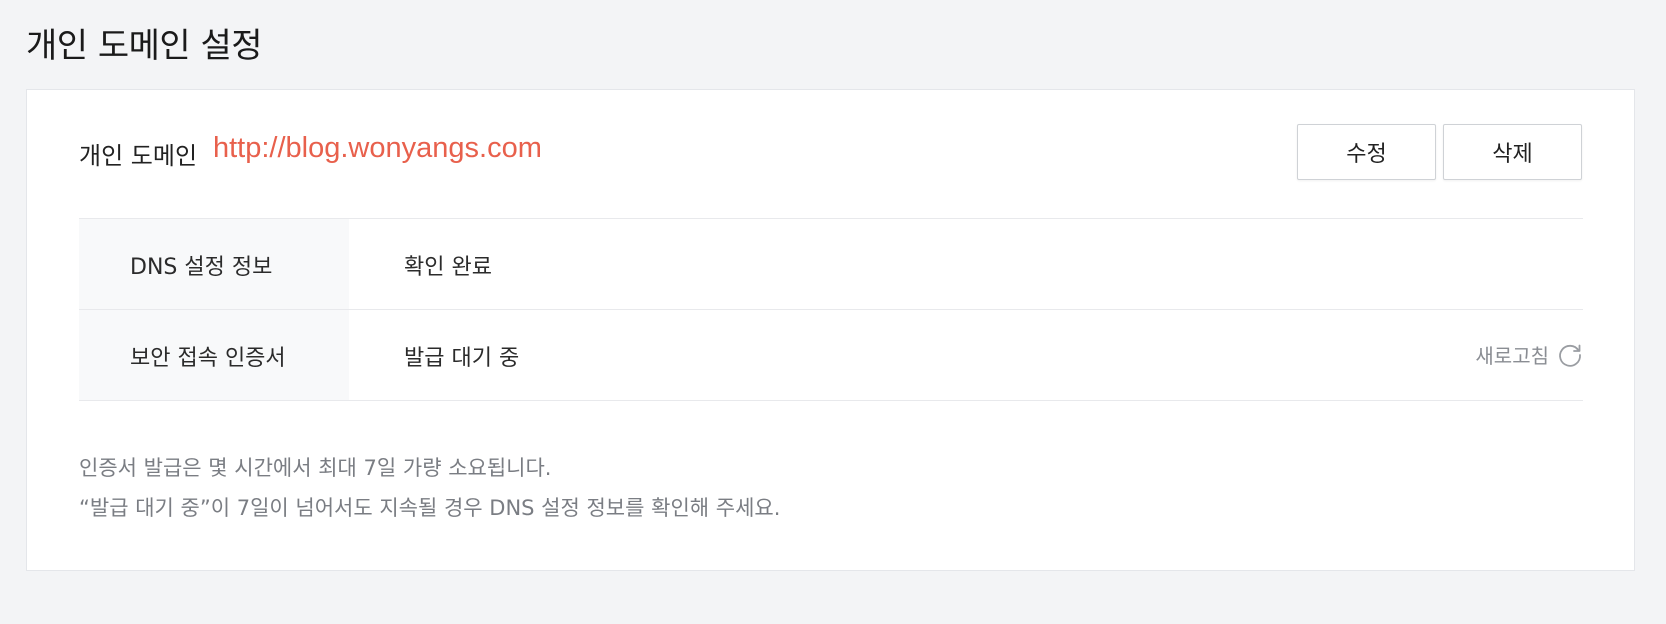 This screenshot has width=1666, height=624. Describe the element at coordinates (144, 46) in the screenshot. I see `page-title: 개인 도메인 설정` at that location.